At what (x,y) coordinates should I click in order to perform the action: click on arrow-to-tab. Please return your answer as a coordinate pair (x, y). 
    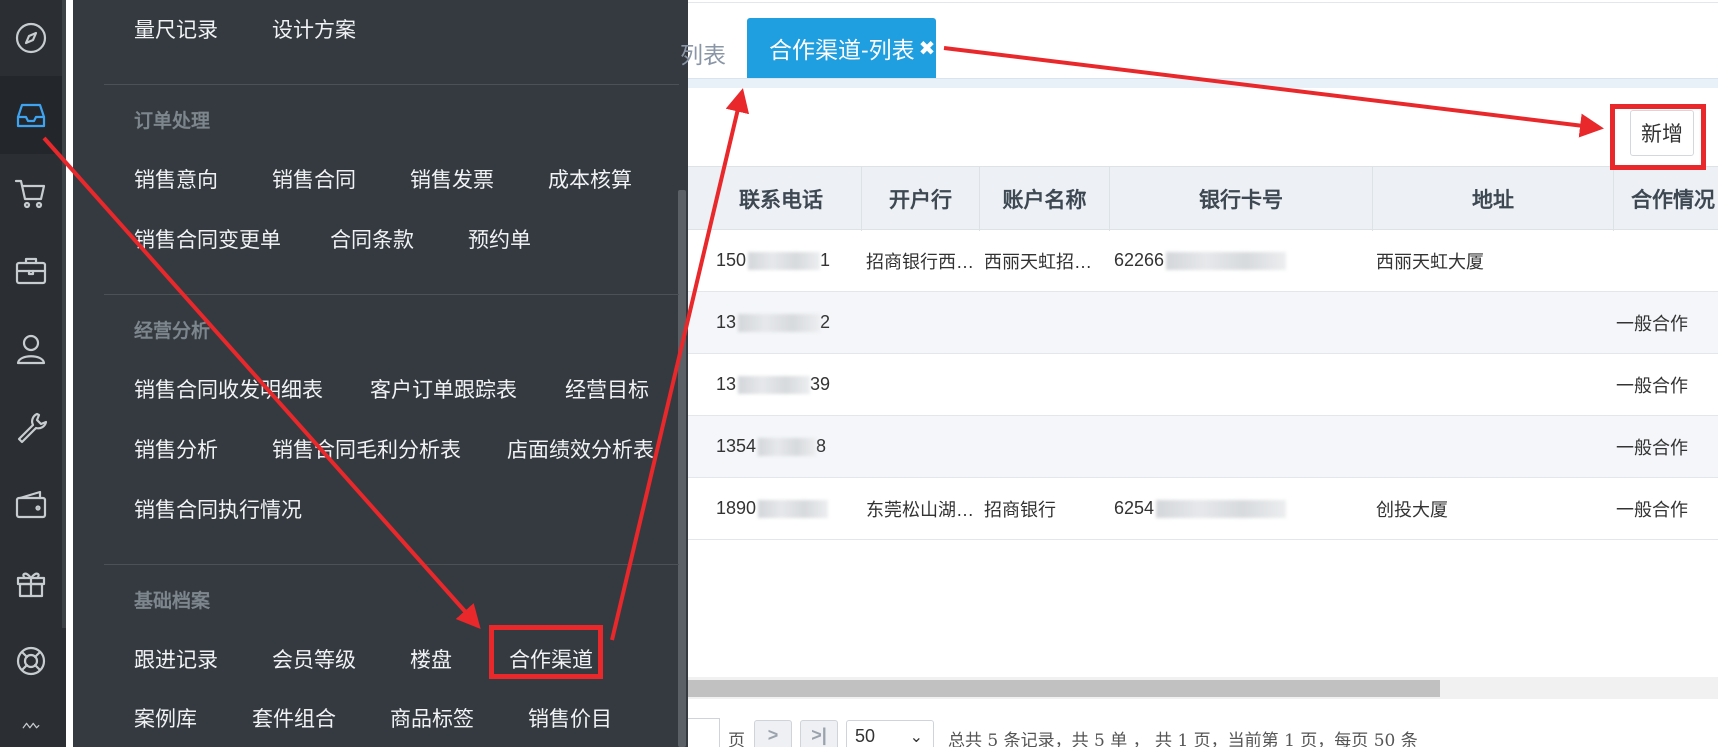
    Looking at the image, I should click on (680, 364).